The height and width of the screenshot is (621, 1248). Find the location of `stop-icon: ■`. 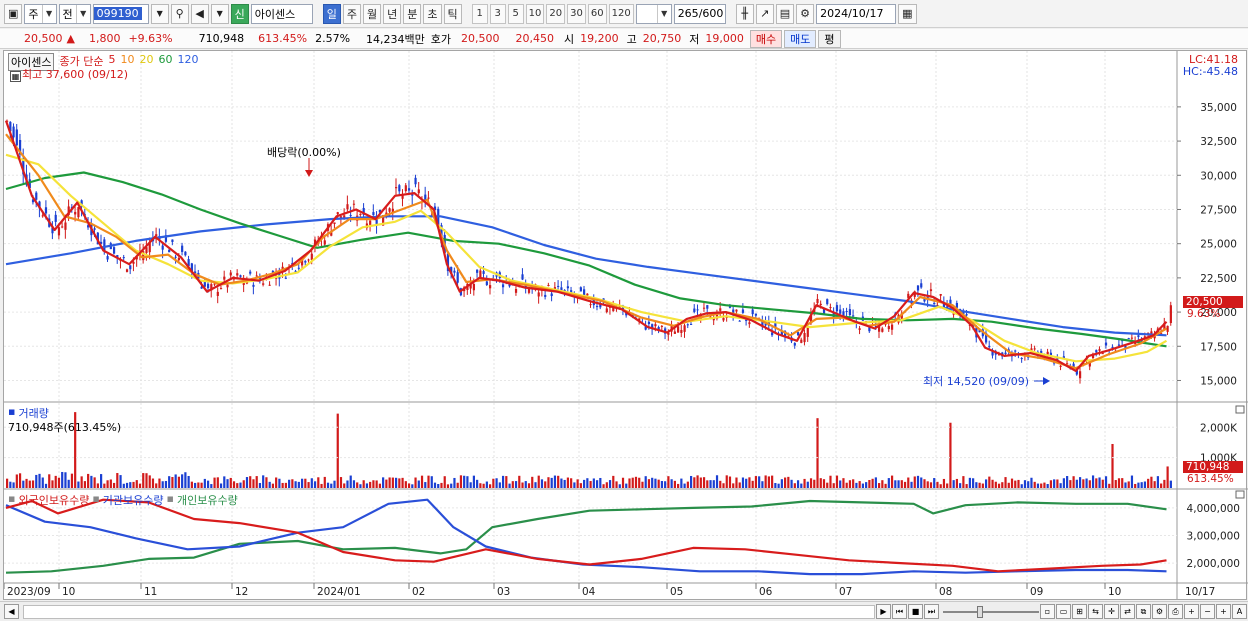

stop-icon: ■ is located at coordinates (915, 611).